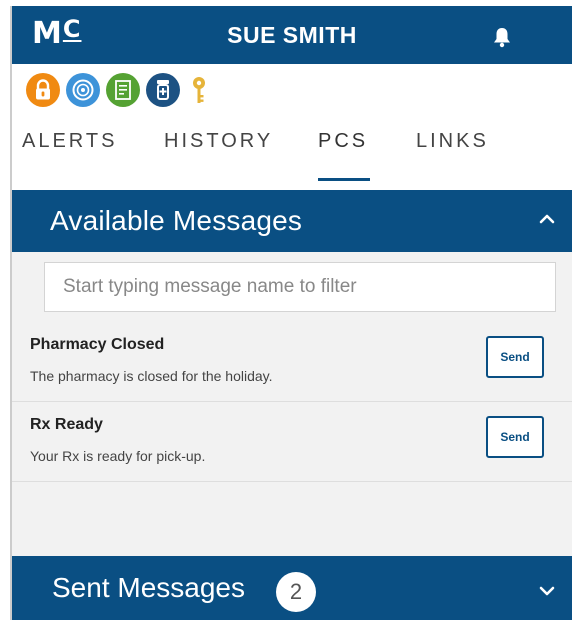  What do you see at coordinates (83, 90) in the screenshot?
I see `target-icon` at bounding box center [83, 90].